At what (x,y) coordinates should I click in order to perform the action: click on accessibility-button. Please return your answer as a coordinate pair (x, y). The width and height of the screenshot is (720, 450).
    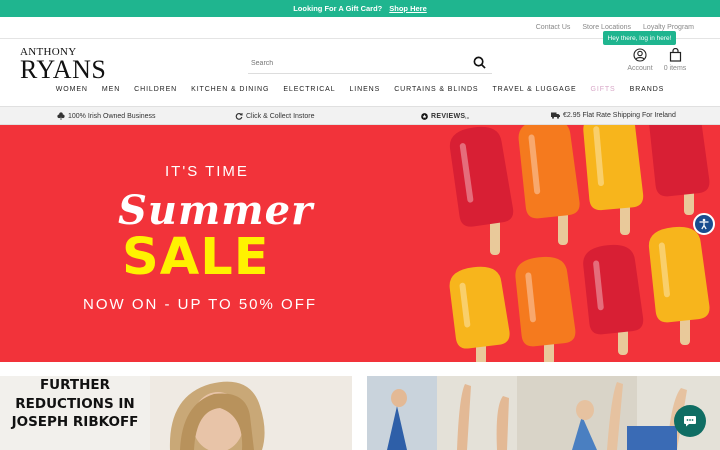
    Looking at the image, I should click on (704, 224).